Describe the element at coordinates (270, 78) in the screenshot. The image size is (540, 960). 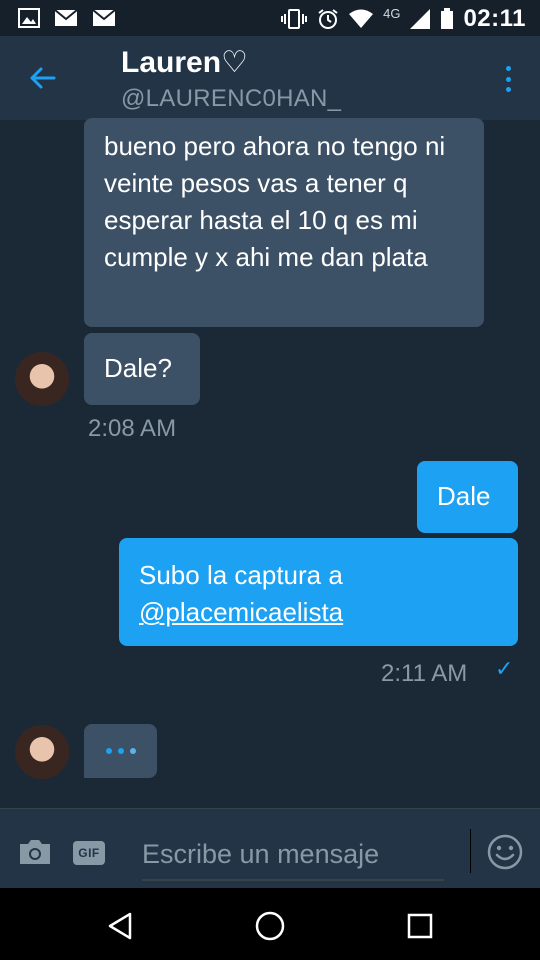
I see `conversation-header: Lauren♡ @LAURENC0HAN_` at that location.